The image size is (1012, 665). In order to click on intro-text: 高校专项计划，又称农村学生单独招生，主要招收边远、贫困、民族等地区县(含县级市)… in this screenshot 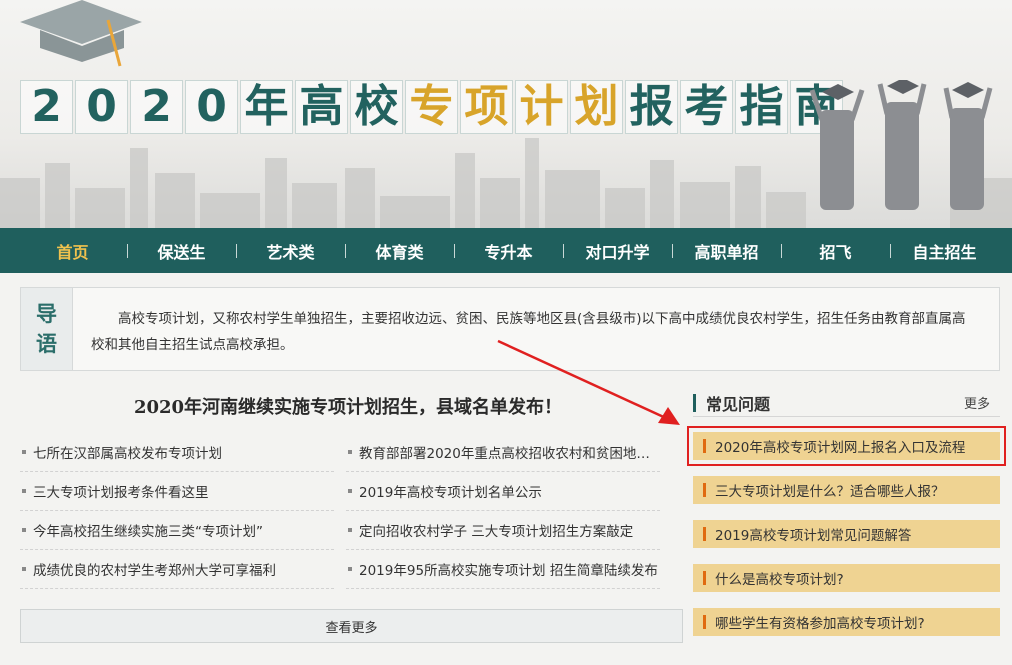, I will do `click(528, 332)`.